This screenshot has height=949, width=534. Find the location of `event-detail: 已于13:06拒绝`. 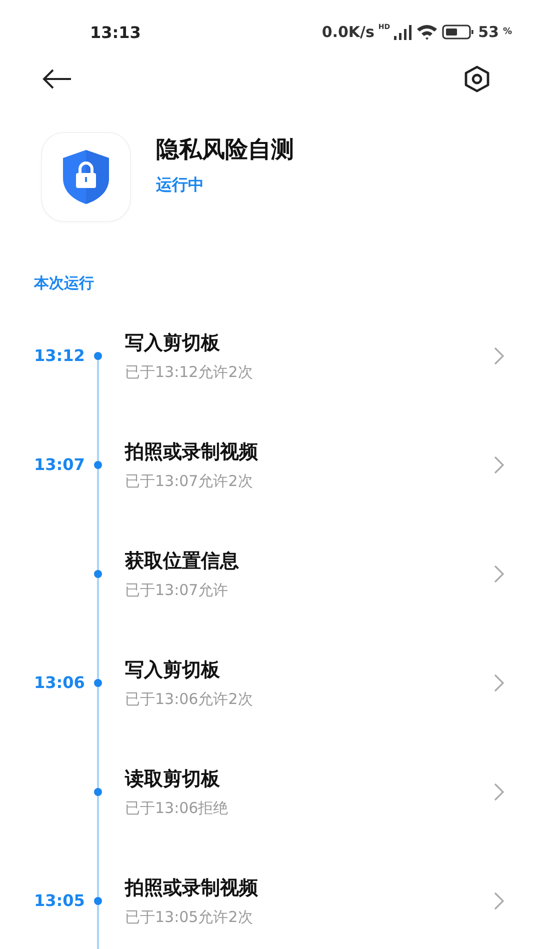

event-detail: 已于13:06拒绝 is located at coordinates (177, 808).